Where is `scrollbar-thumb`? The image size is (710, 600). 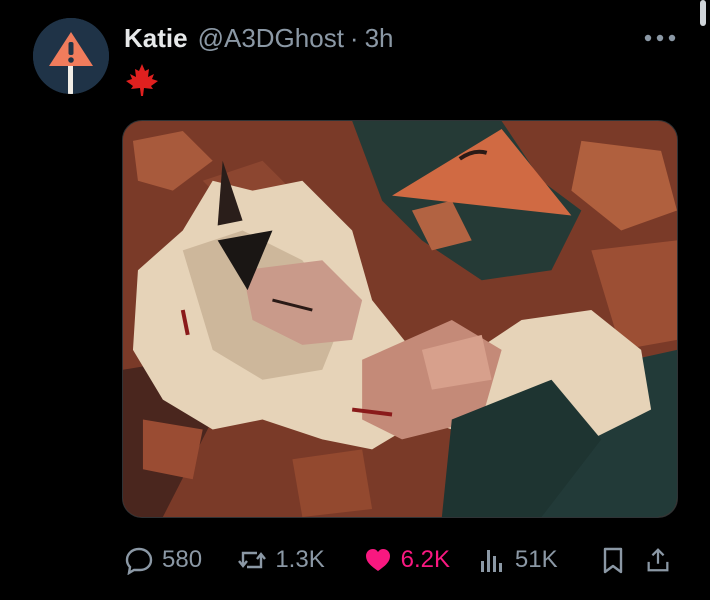
scrollbar-thumb is located at coordinates (703, 13).